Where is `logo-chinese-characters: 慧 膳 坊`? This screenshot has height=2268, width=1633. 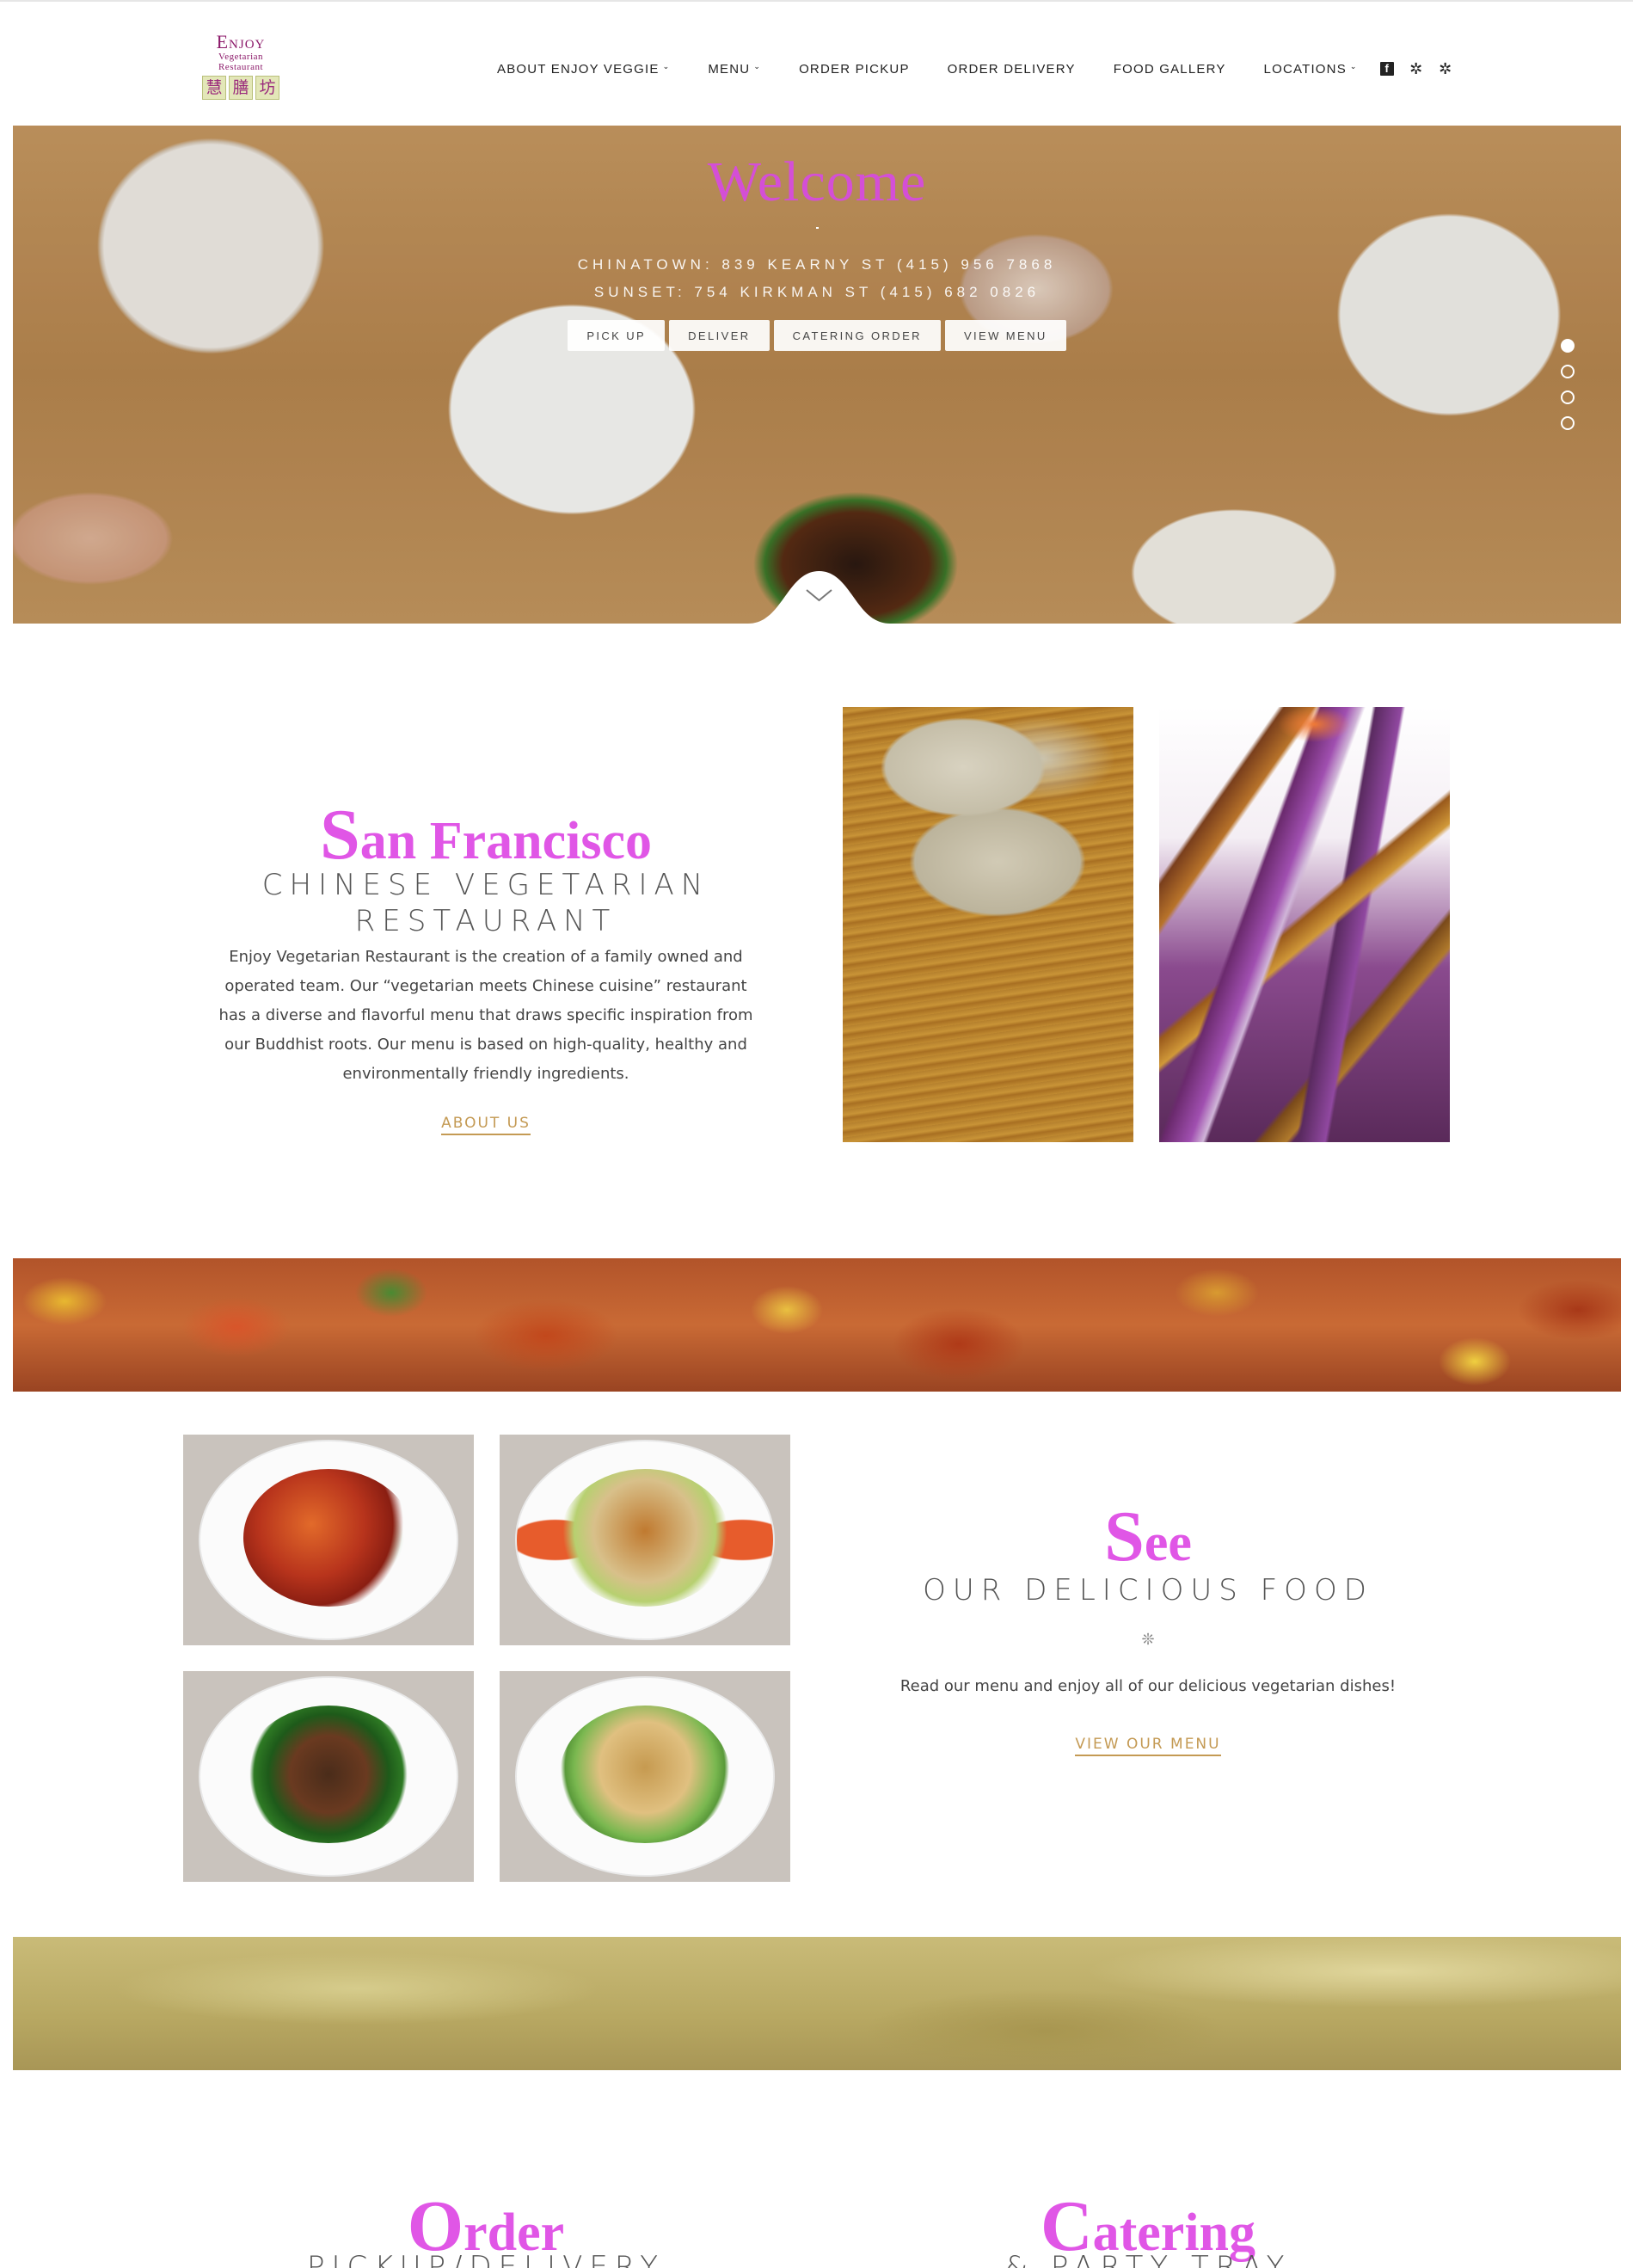 logo-chinese-characters: 慧 膳 坊 is located at coordinates (241, 88).